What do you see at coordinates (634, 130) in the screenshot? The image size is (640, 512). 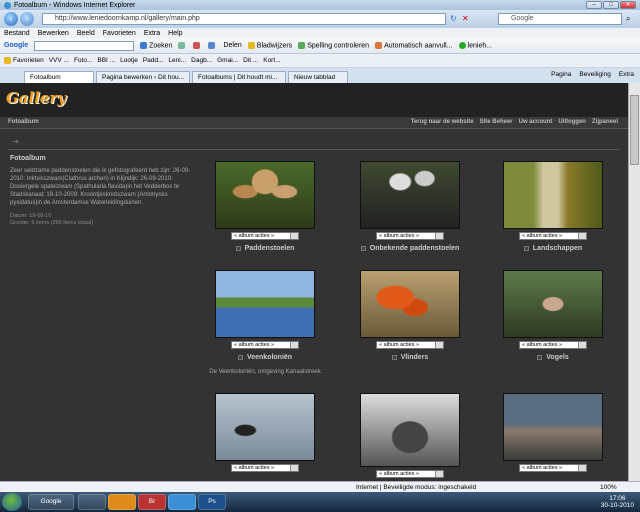 I see `scrollbar-thumb` at bounding box center [634, 130].